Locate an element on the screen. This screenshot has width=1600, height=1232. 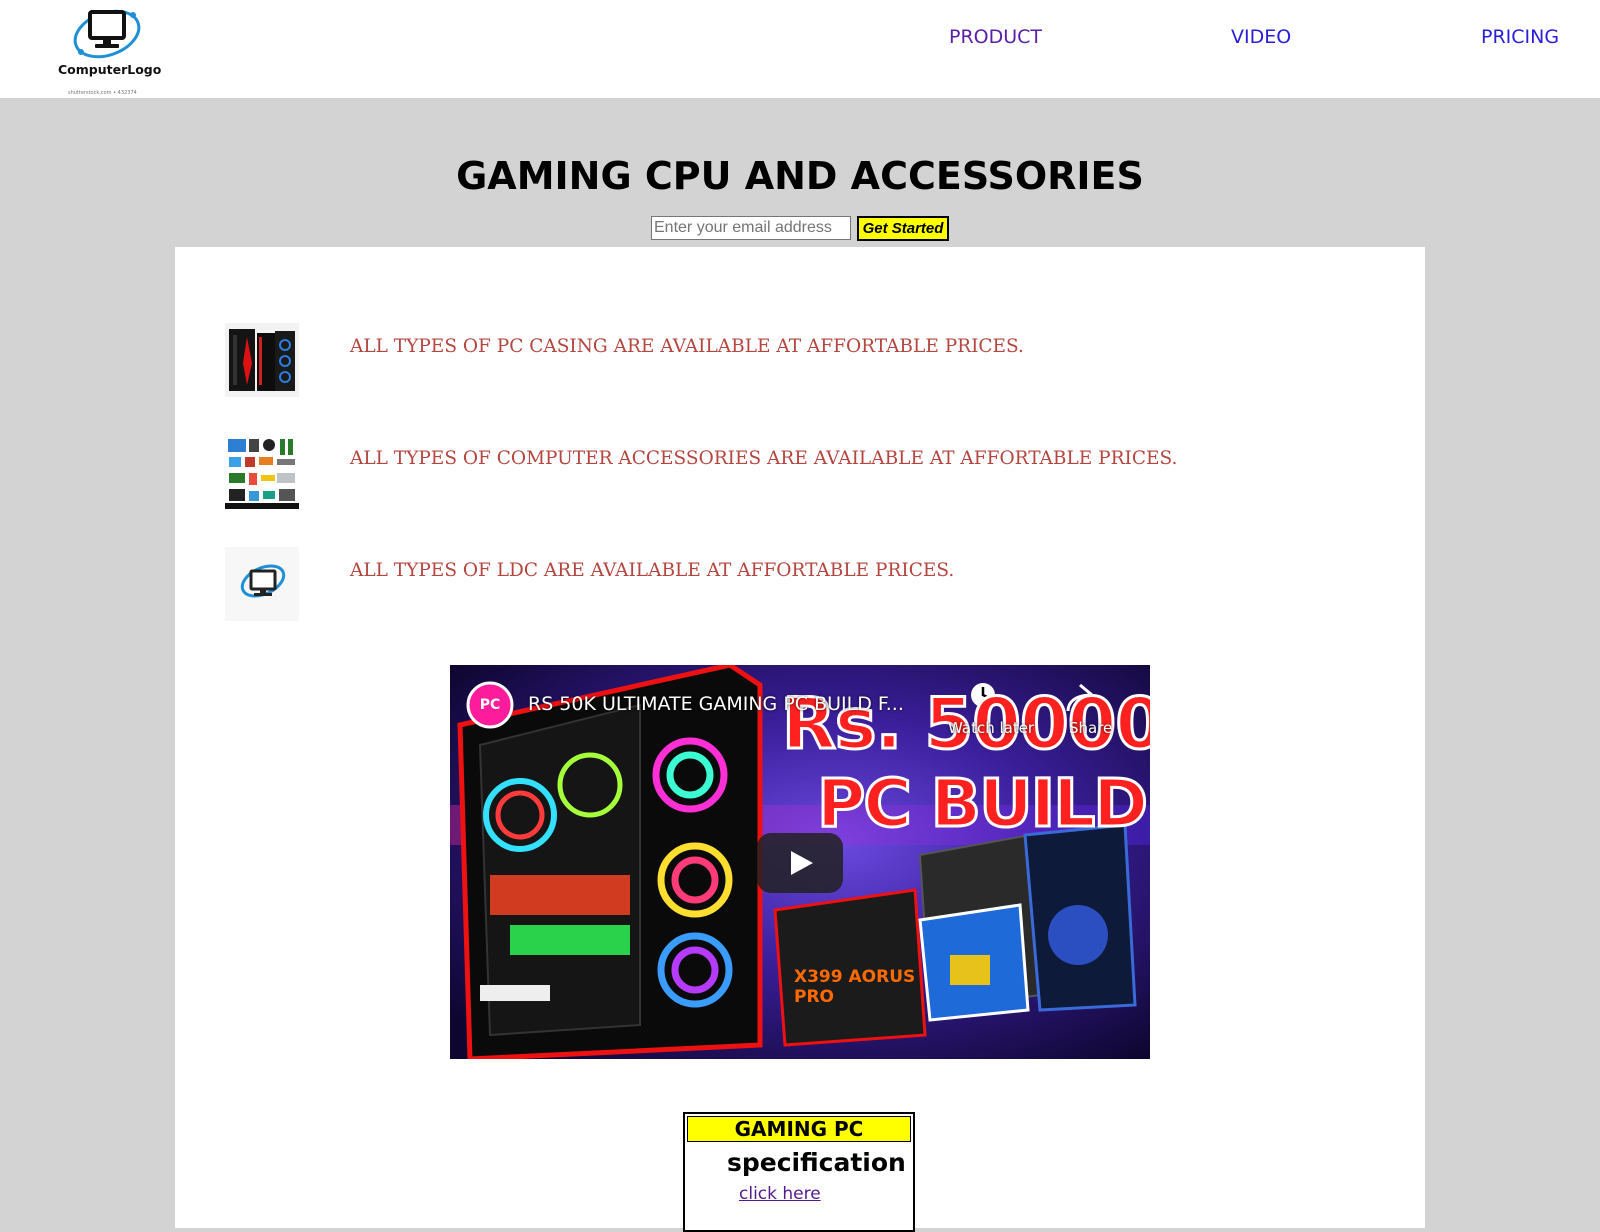
monitor-icon is located at coordinates (262, 584).